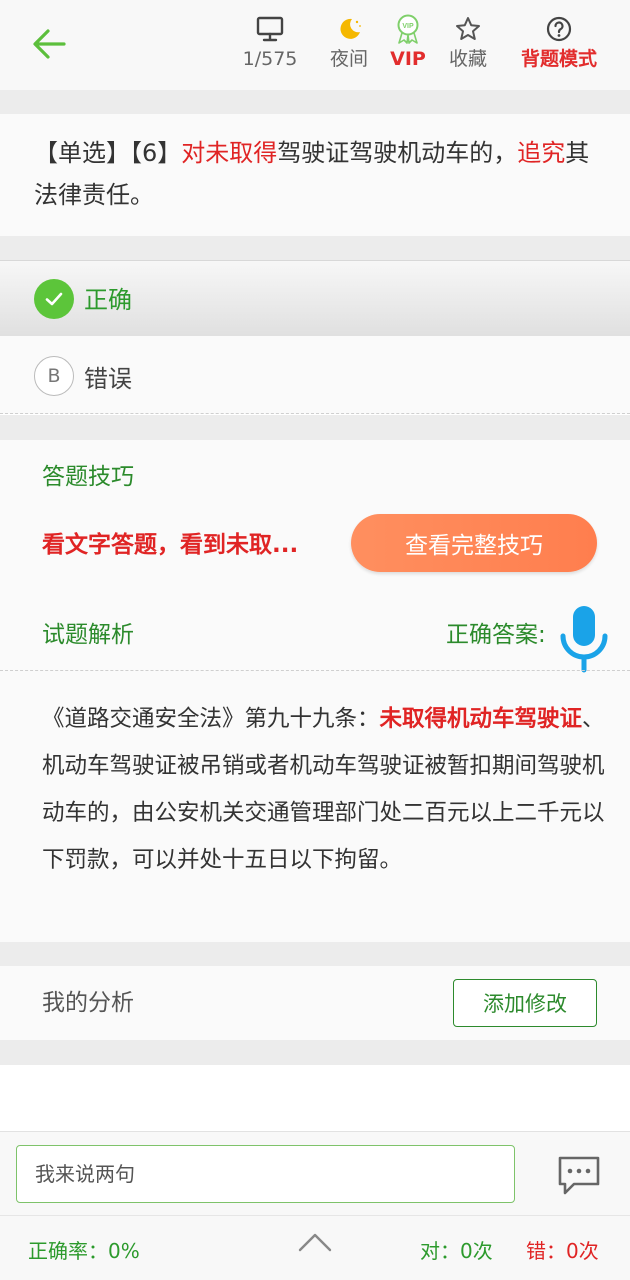 Image resolution: width=630 pixels, height=1280 pixels. I want to click on question-type: 【单选】, so click(82, 153).